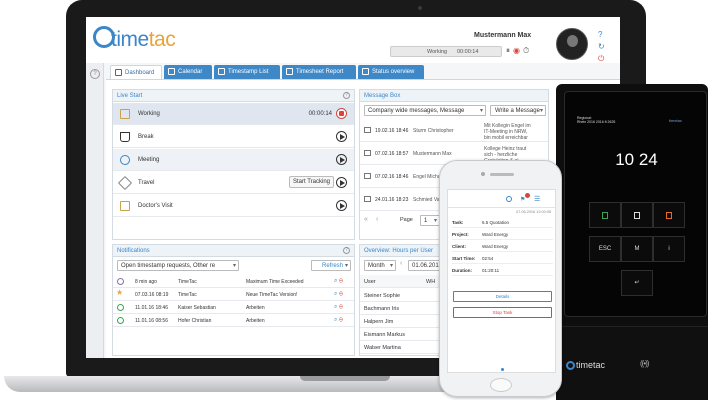 The height and width of the screenshot is (400, 708). Describe the element at coordinates (502, 270) in the screenshot. I see `duration-field: Duration: 01:20:11` at that location.